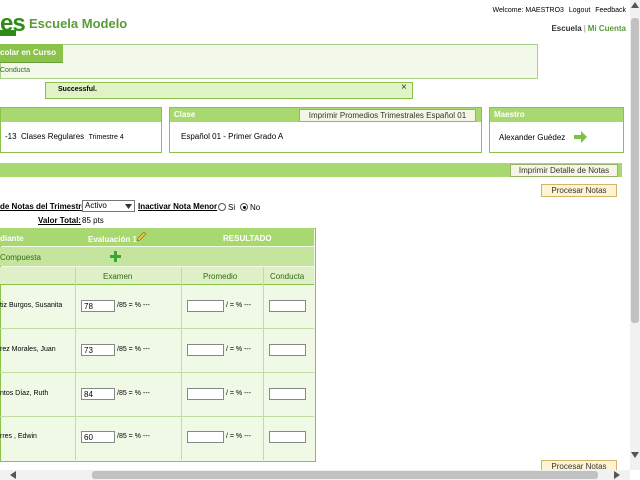  What do you see at coordinates (178, 206) in the screenshot?
I see `inactivar-label: Inactivar Nota Menor` at bounding box center [178, 206].